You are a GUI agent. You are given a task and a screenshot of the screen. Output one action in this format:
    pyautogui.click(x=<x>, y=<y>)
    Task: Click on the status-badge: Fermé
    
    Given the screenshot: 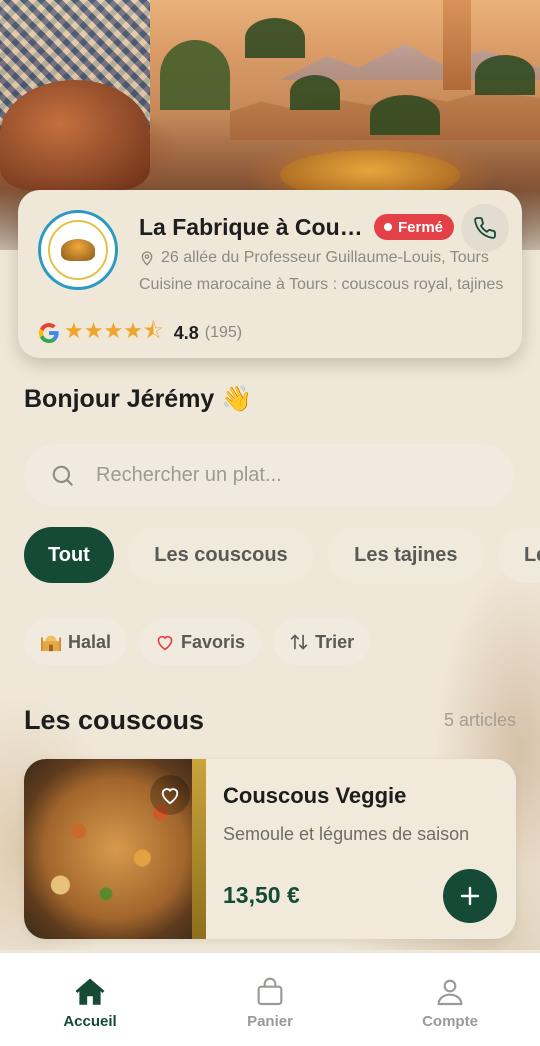 What is the action you would take?
    pyautogui.click(x=414, y=227)
    